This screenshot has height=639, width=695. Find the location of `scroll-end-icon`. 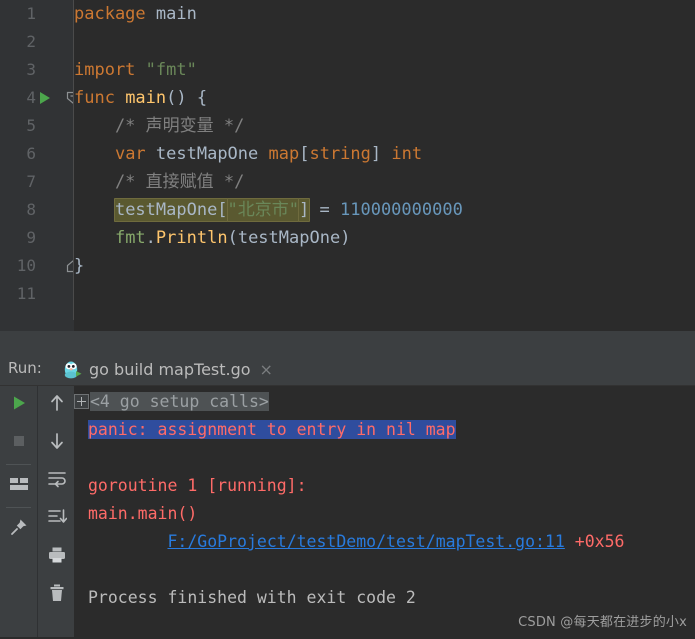

scroll-end-icon is located at coordinates (57, 519).